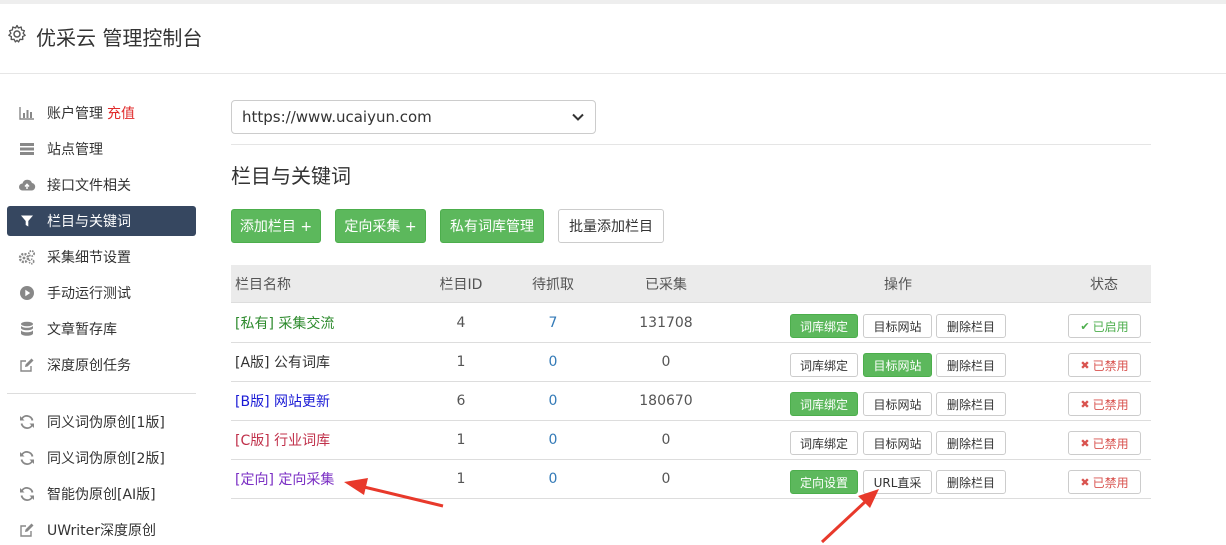 This screenshot has height=545, width=1226. Describe the element at coordinates (282, 440) in the screenshot. I see `column-name-link: [C版] 行业词库` at that location.